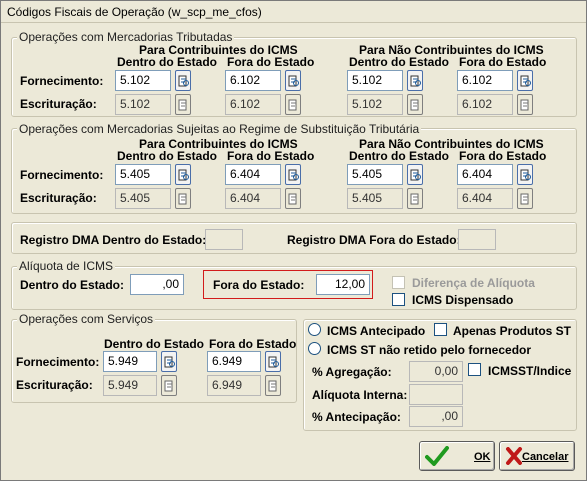  I want to click on group-servicos-title: Operações com Serviços, so click(86, 319).